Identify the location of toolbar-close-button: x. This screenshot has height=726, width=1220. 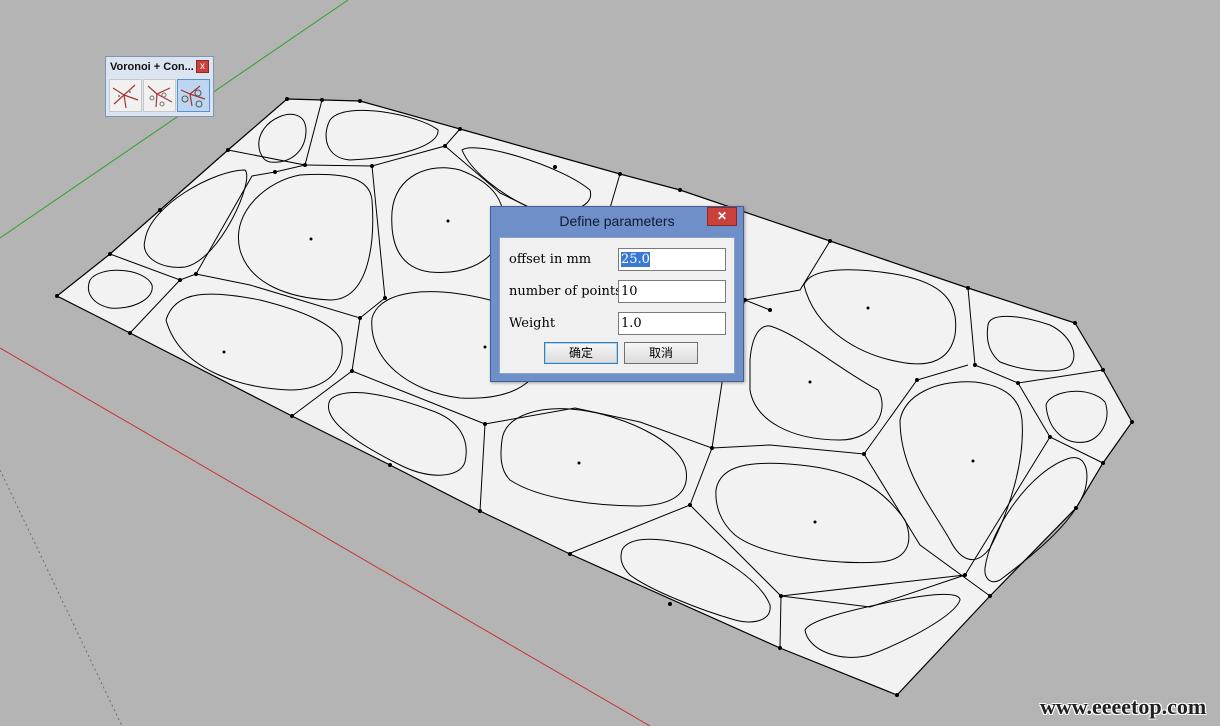
(202, 66).